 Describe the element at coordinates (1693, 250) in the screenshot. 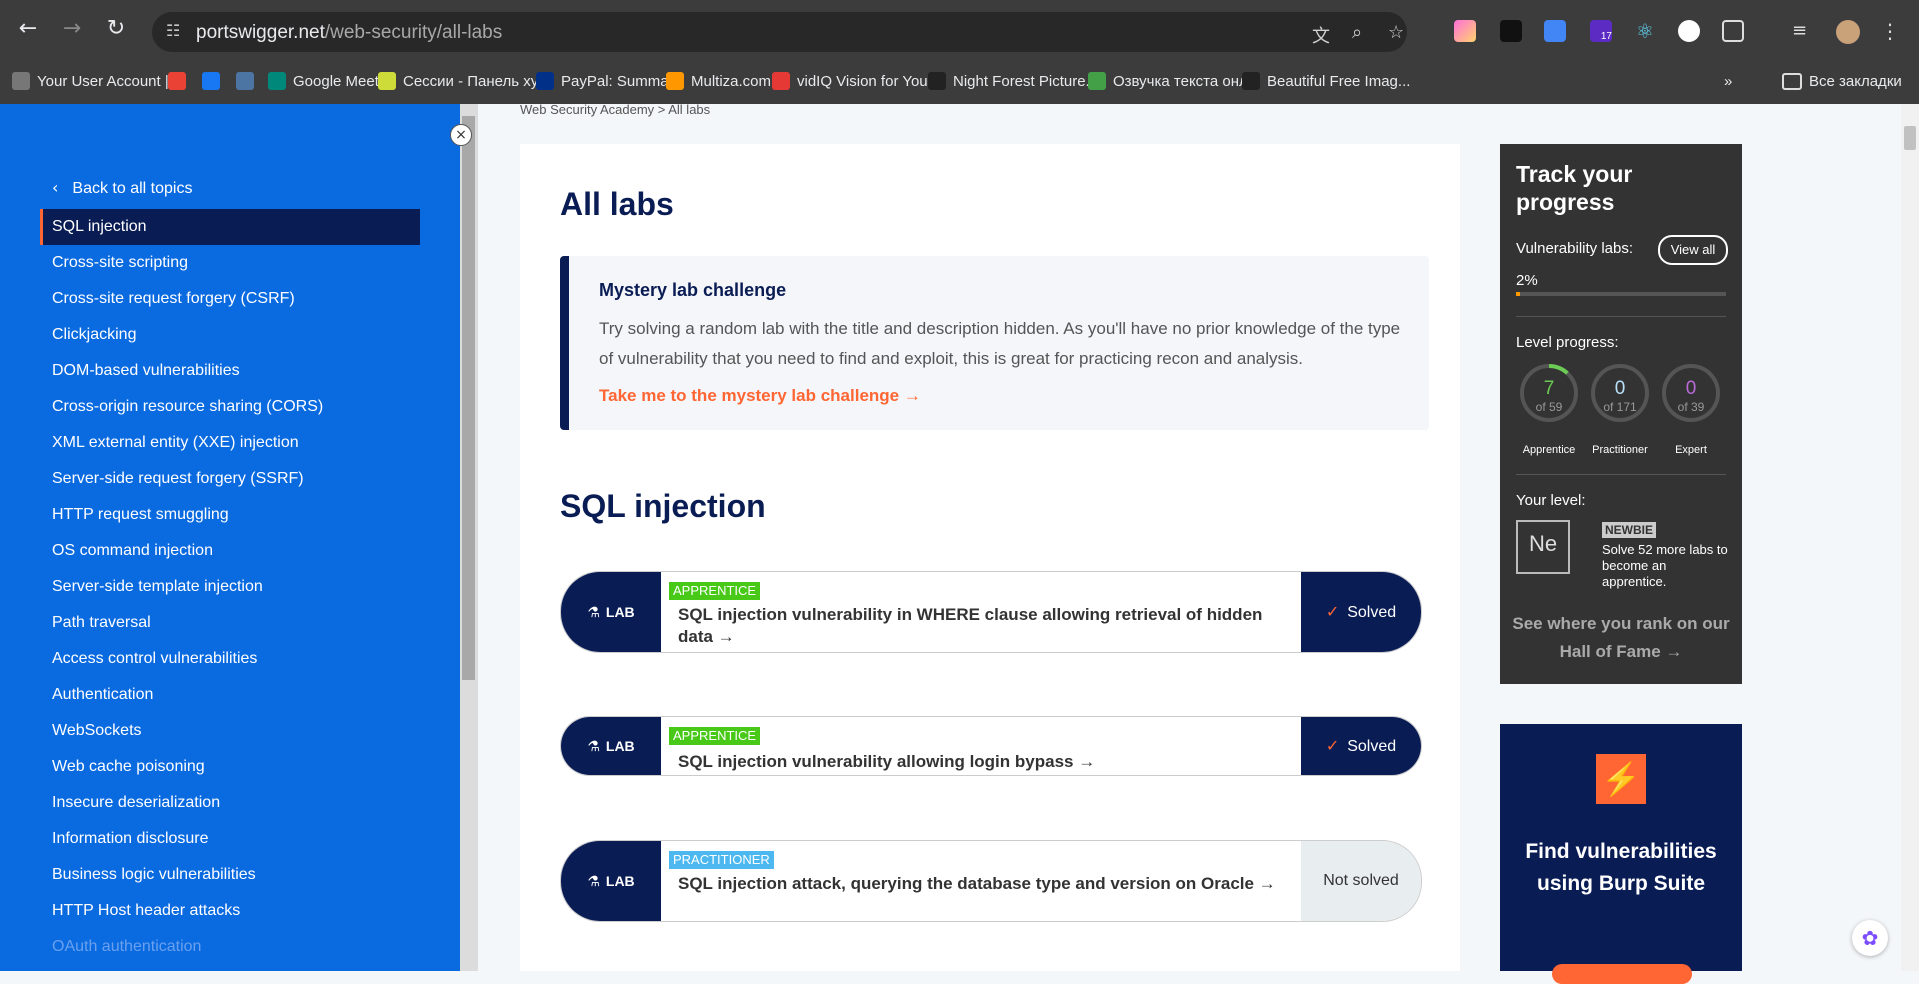

I see `view-all-button: View all` at that location.